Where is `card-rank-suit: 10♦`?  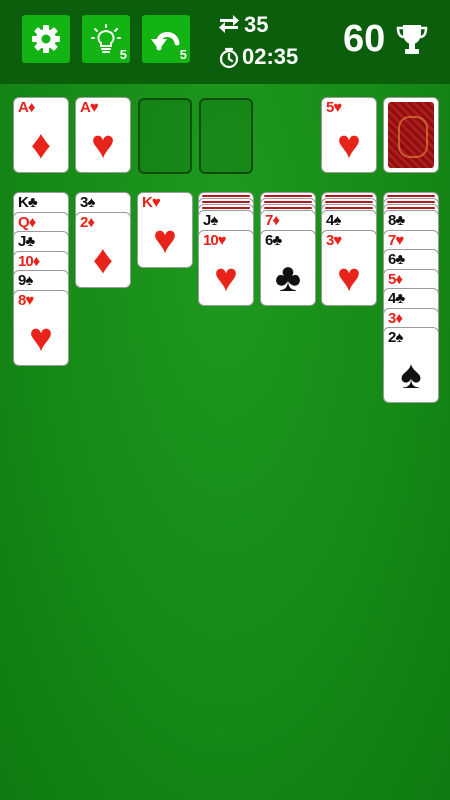 card-rank-suit: 10♦ is located at coordinates (29, 261).